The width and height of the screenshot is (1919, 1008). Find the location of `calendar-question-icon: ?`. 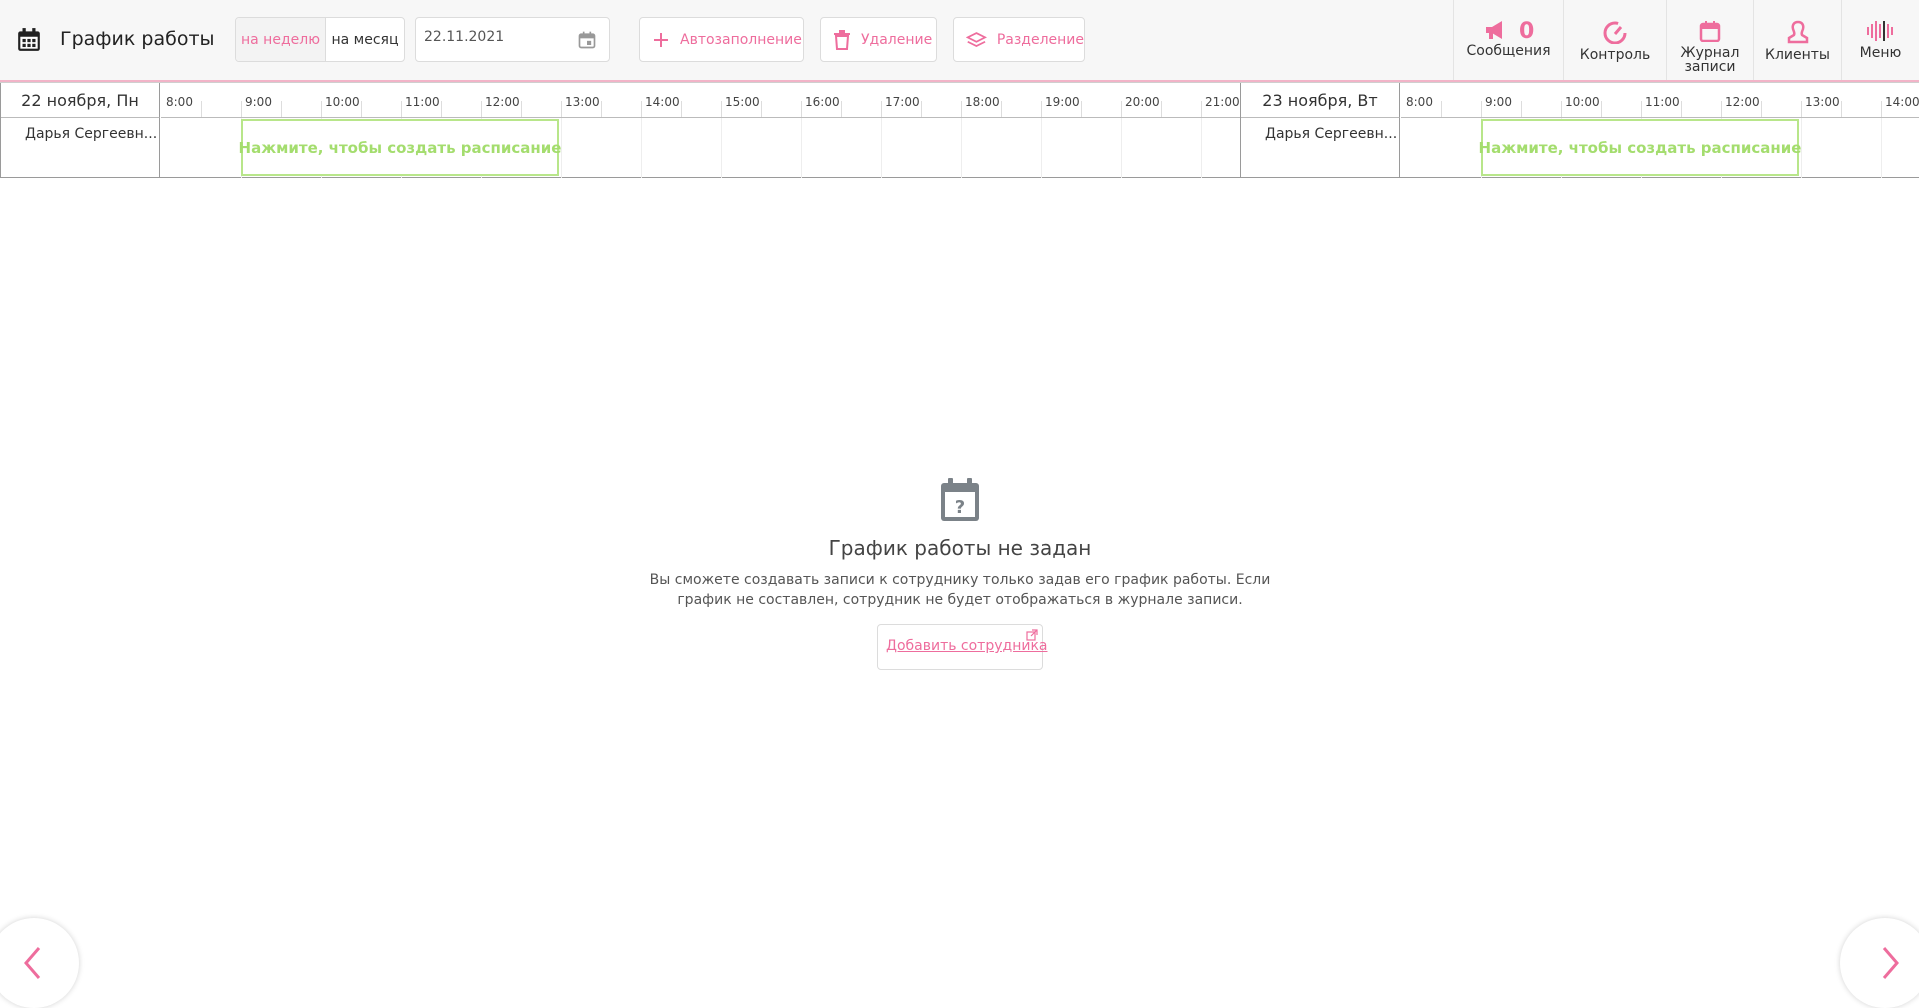

calendar-question-icon: ? is located at coordinates (960, 500).